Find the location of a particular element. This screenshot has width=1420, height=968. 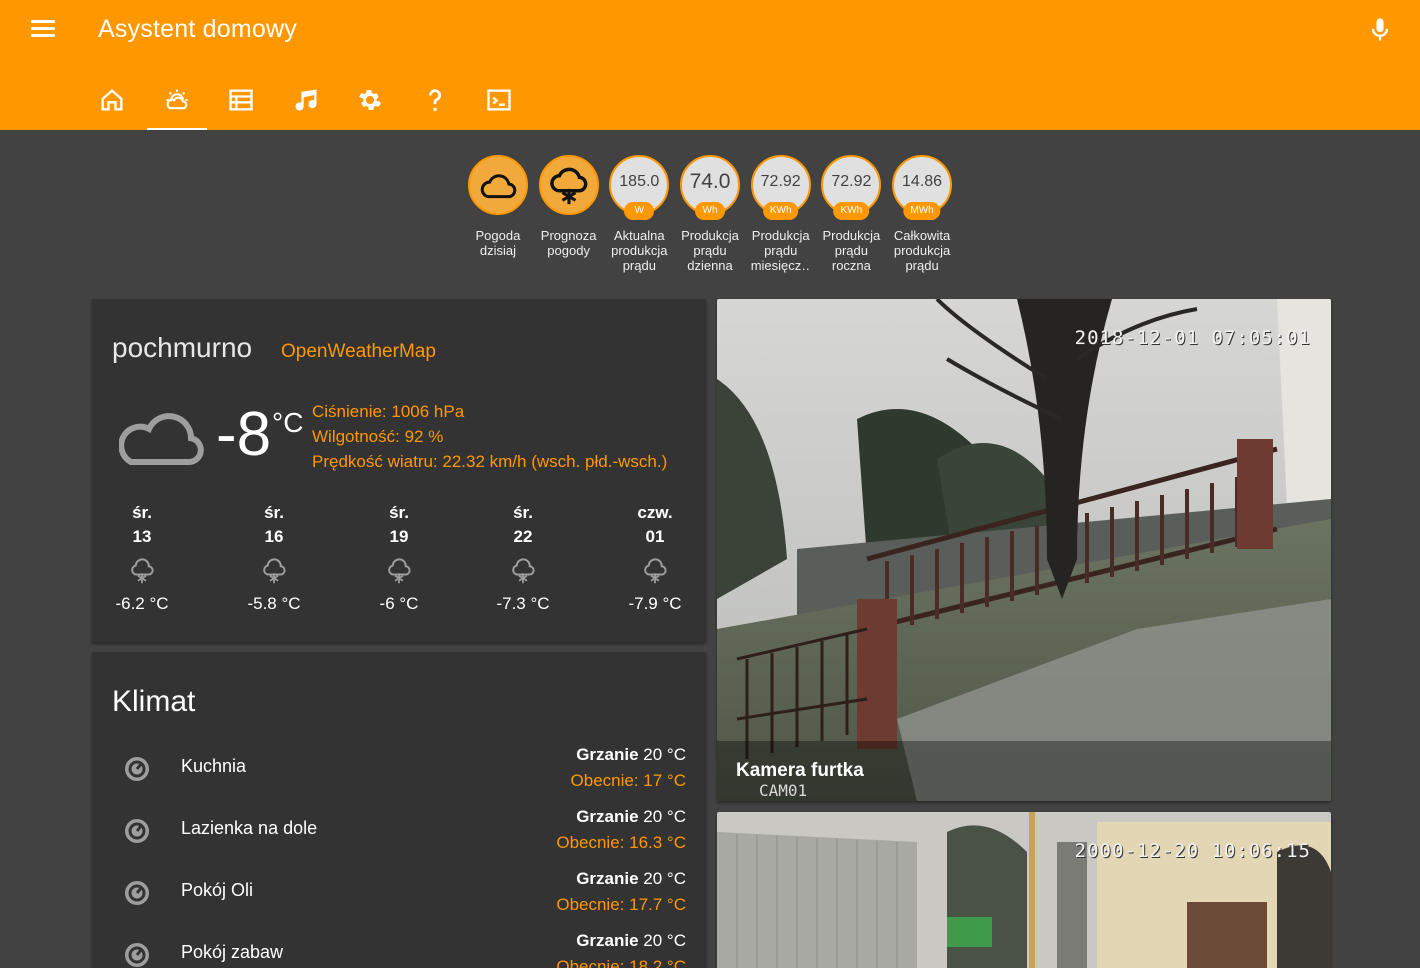

tab-console is located at coordinates (499, 100).